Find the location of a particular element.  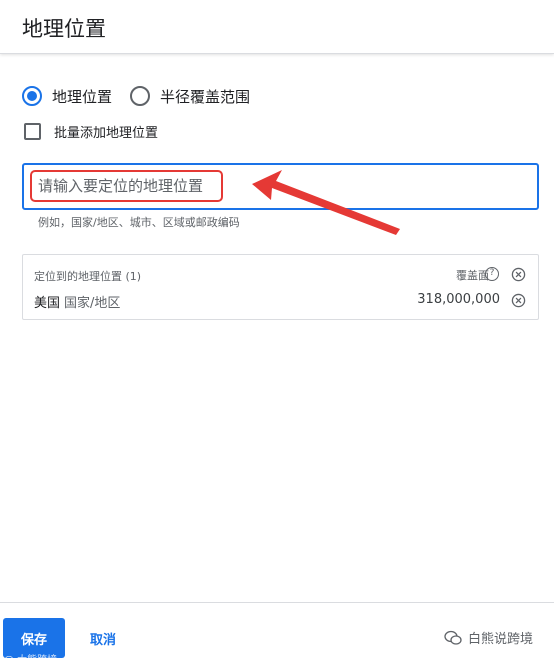

location-type: 国家/地区 is located at coordinates (92, 303).